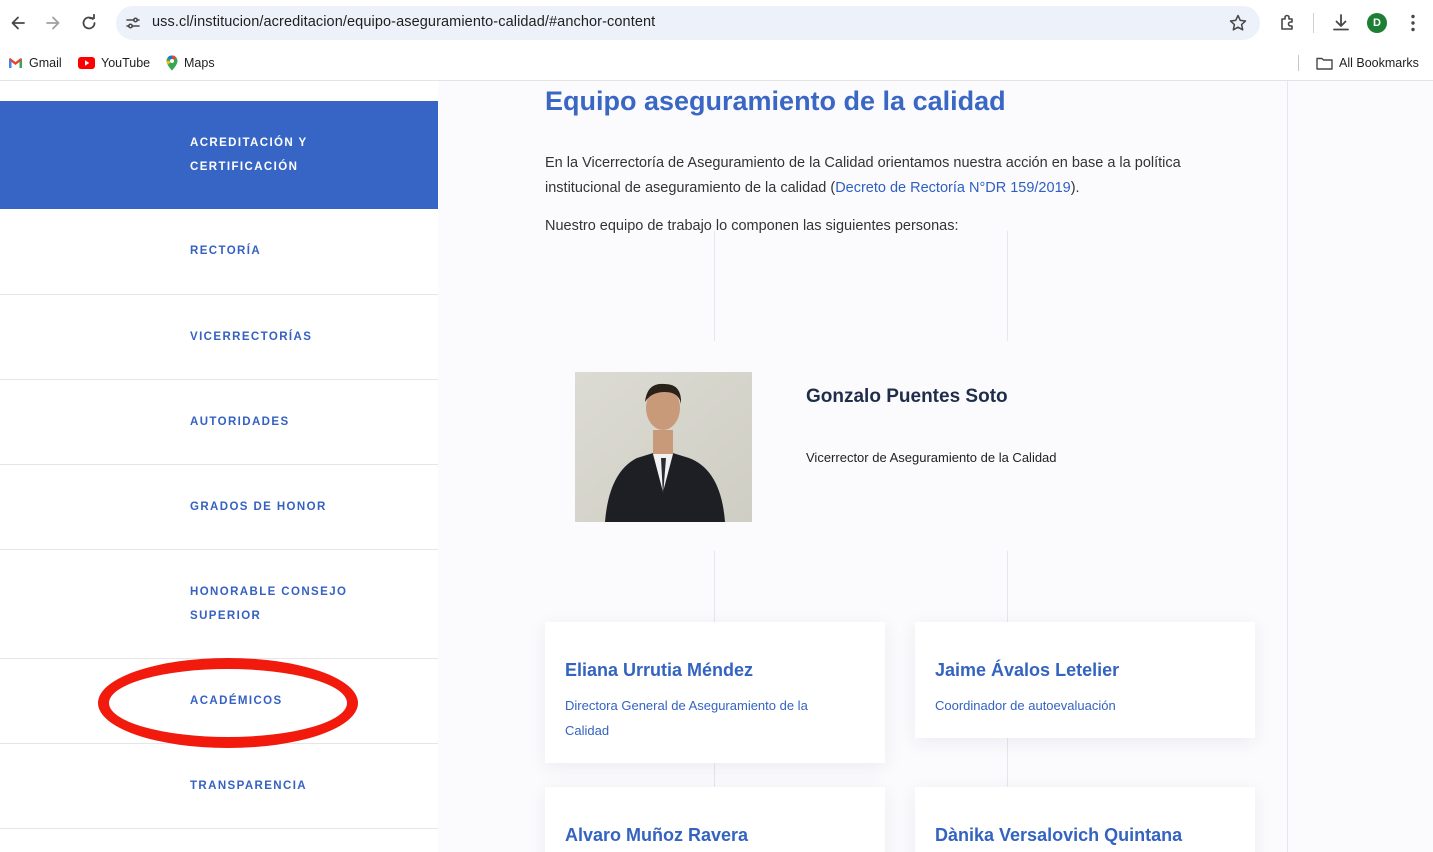 The image size is (1433, 852). What do you see at coordinates (1059, 835) in the screenshot?
I see `team-member-name: Dànika Versalovich Quintana` at bounding box center [1059, 835].